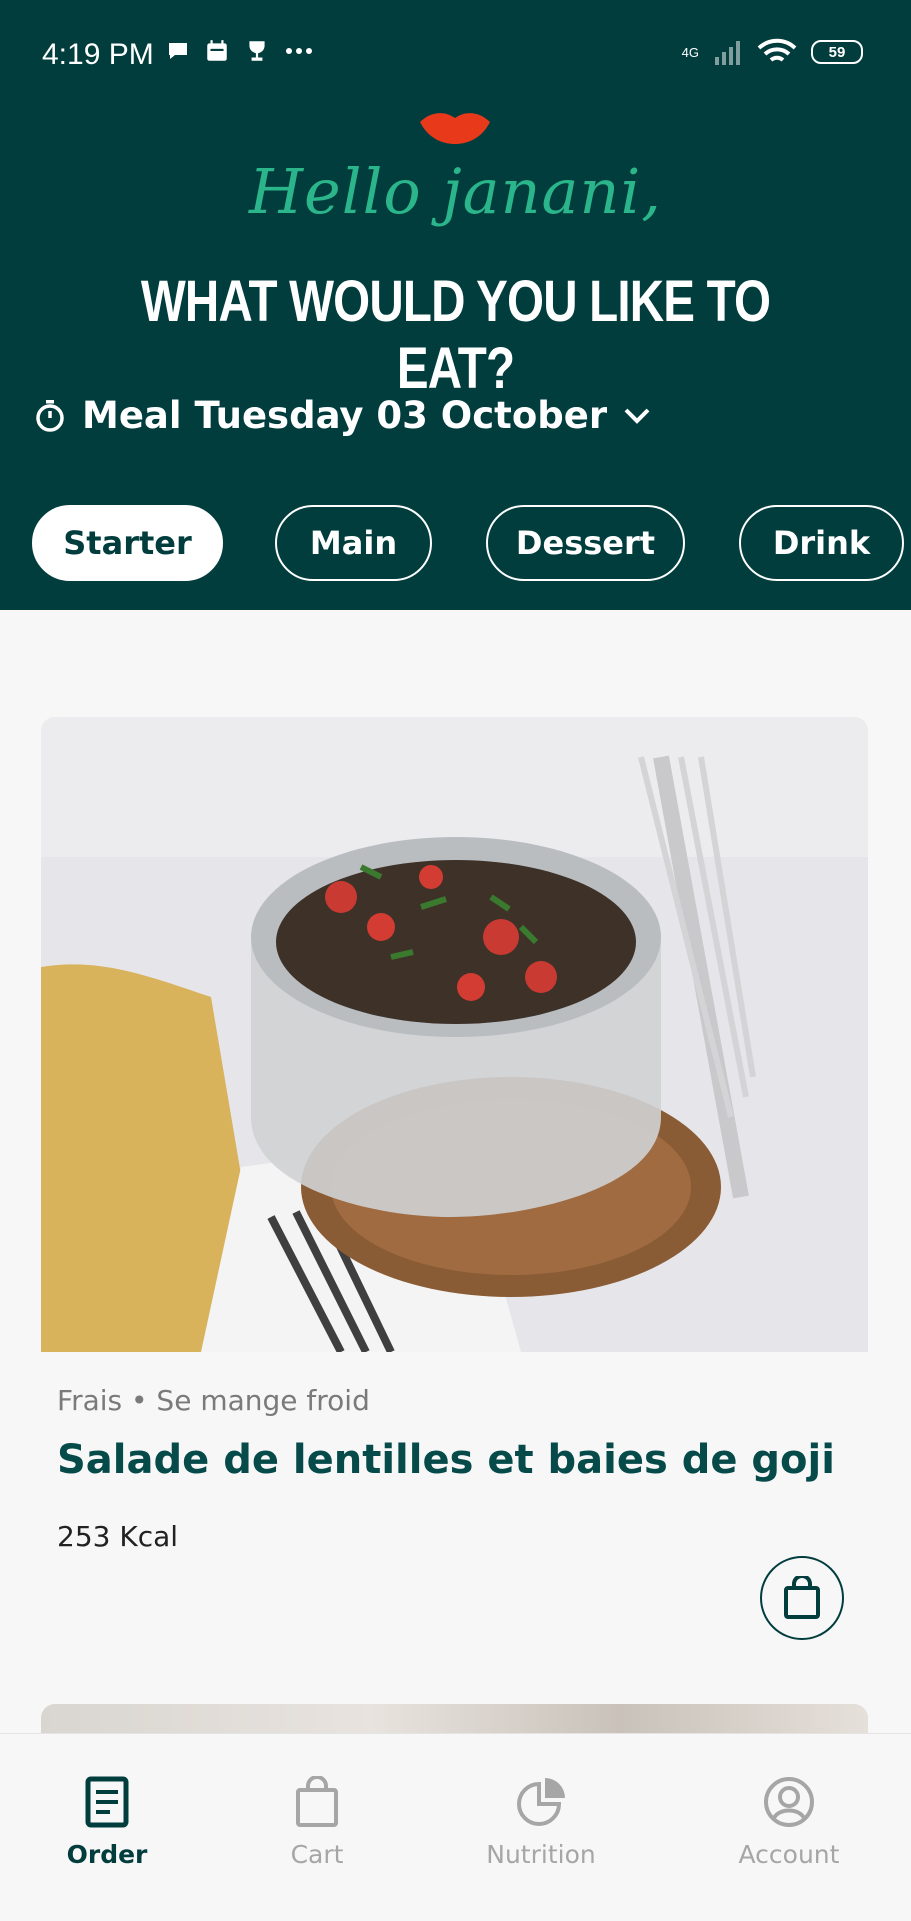 The width and height of the screenshot is (911, 1921). I want to click on battery-icon: 59, so click(837, 52).